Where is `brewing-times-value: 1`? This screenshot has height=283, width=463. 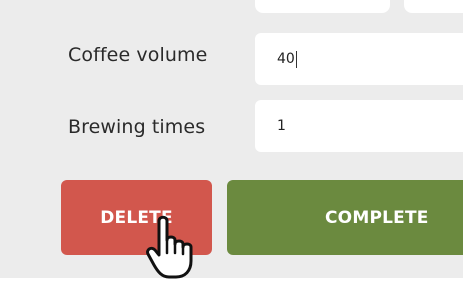
brewing-times-value: 1 is located at coordinates (281, 126).